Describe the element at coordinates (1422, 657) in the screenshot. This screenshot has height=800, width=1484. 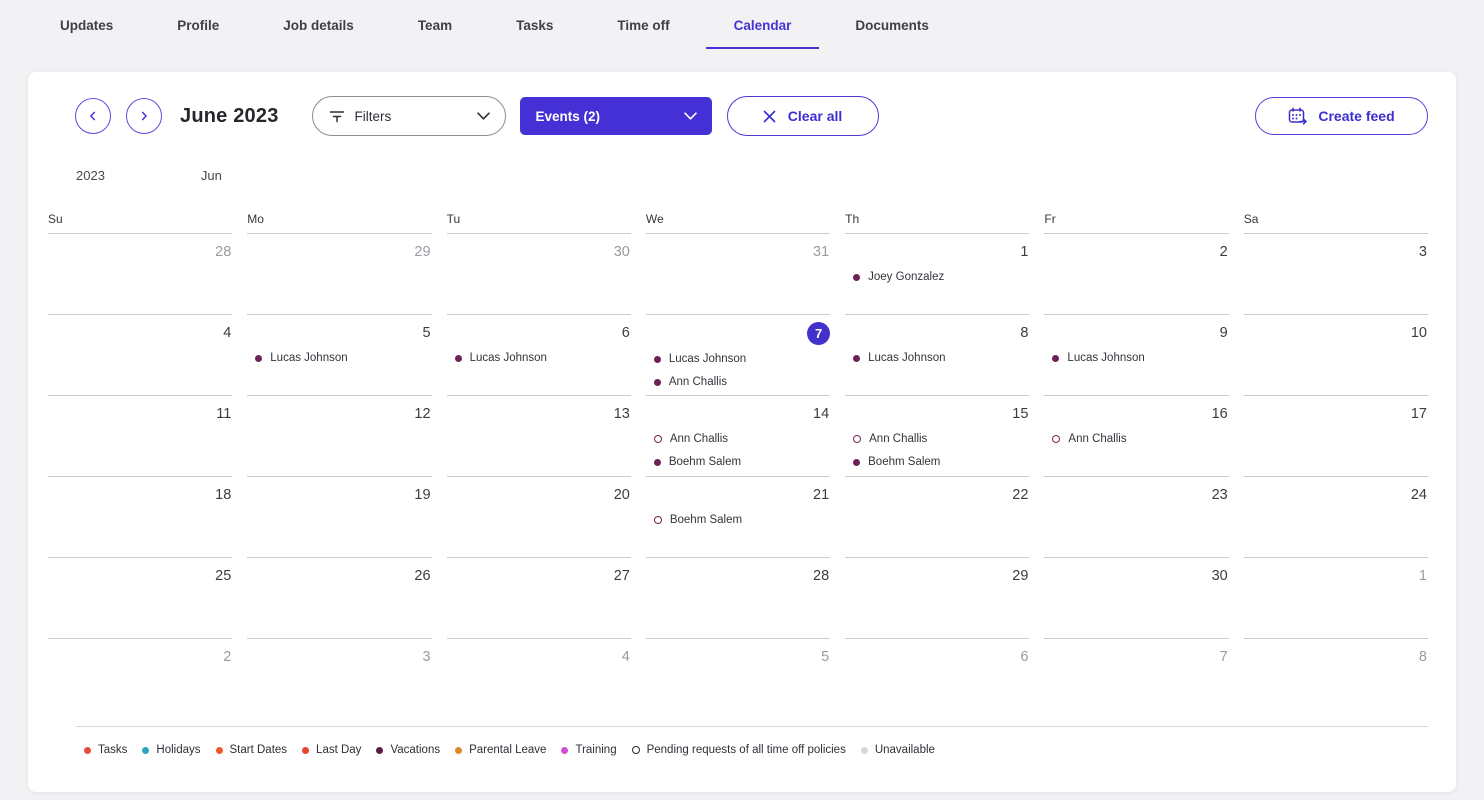
I see `date-number: 8` at that location.